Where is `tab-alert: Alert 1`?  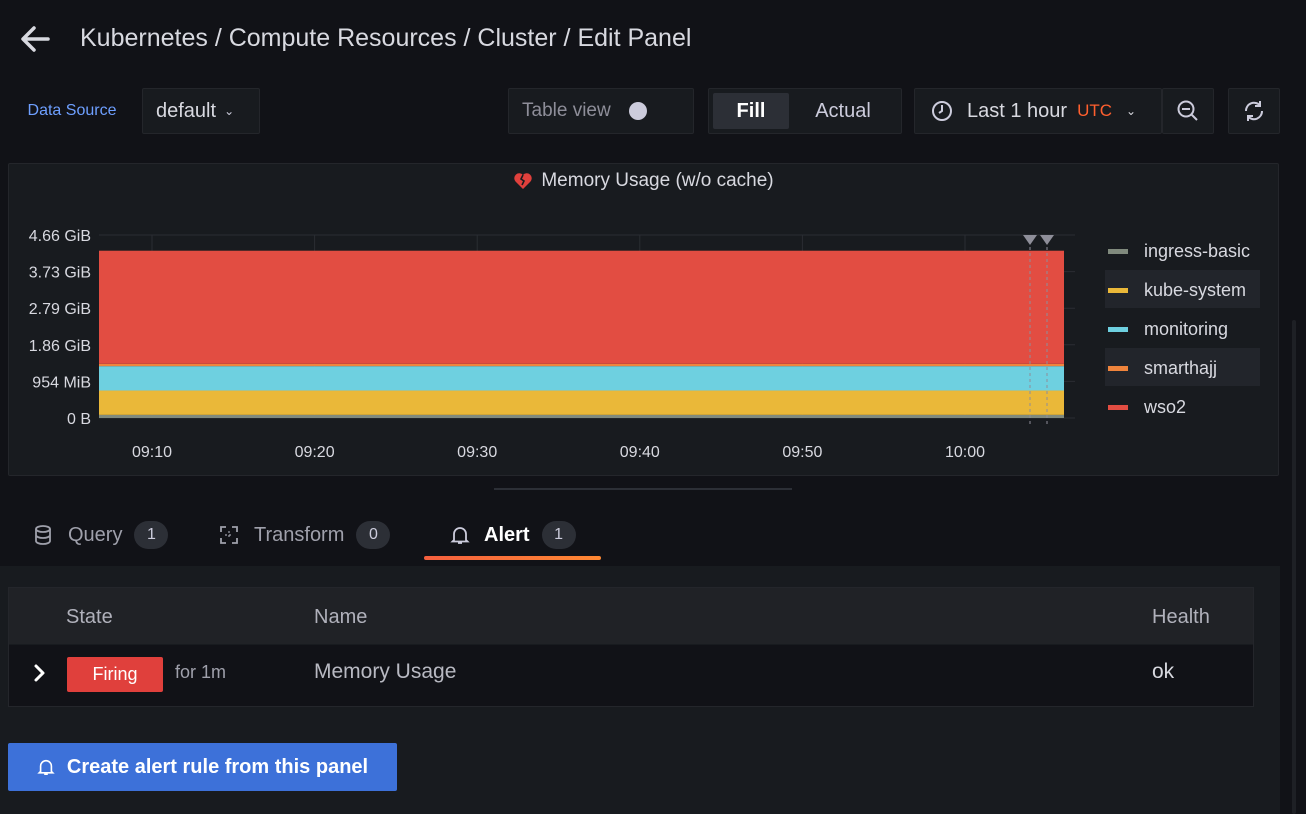
tab-alert: Alert 1 is located at coordinates (513, 535).